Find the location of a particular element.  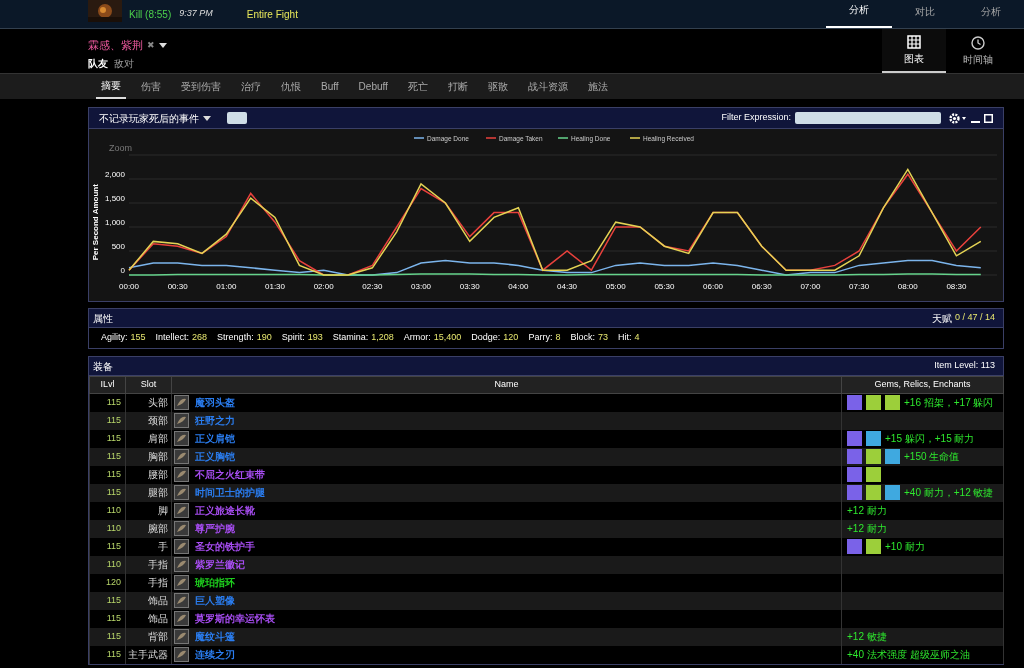

tab: 打断 is located at coordinates (457, 86).